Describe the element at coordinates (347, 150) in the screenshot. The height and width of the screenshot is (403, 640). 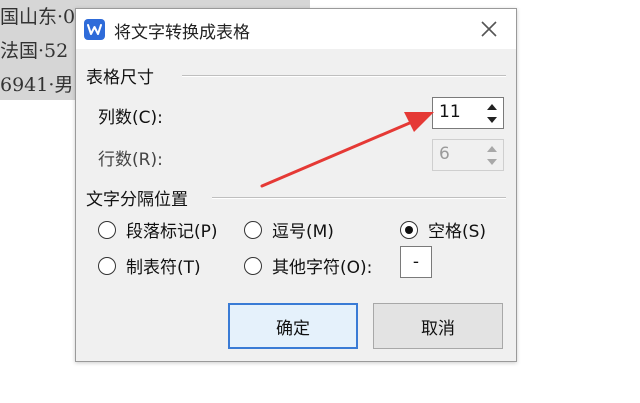
I see `annotation-arrow` at that location.